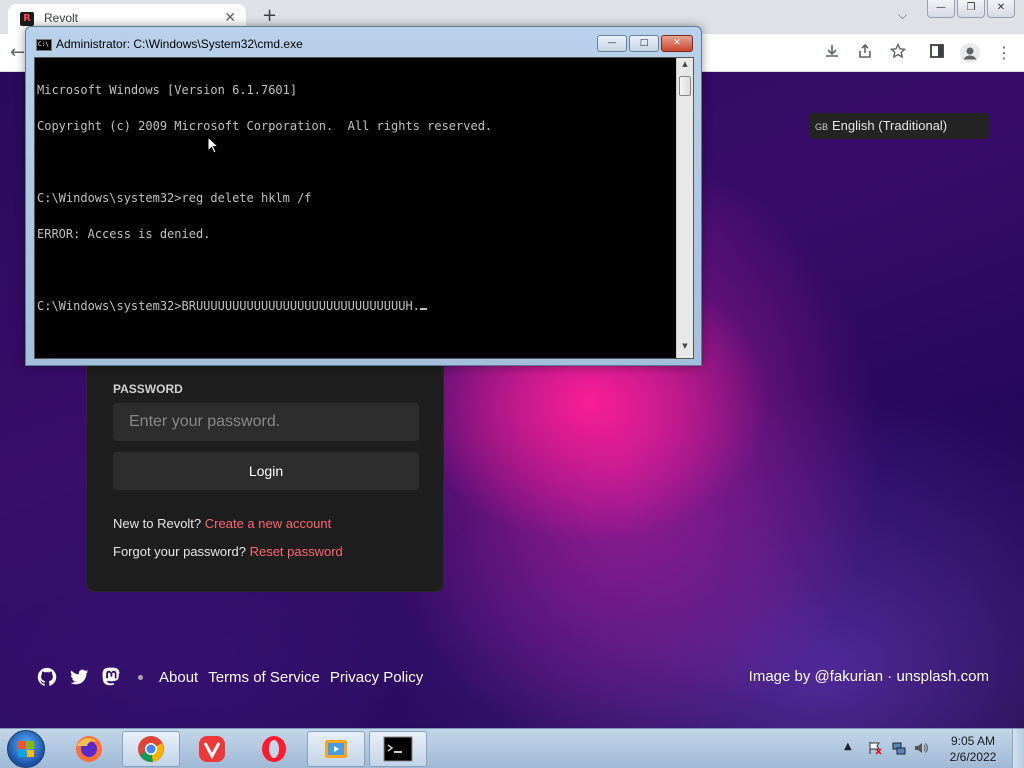 The width and height of the screenshot is (1024, 768). What do you see at coordinates (973, 749) in the screenshot?
I see `system-clock: 9:05 AM 2/6/2022` at bounding box center [973, 749].